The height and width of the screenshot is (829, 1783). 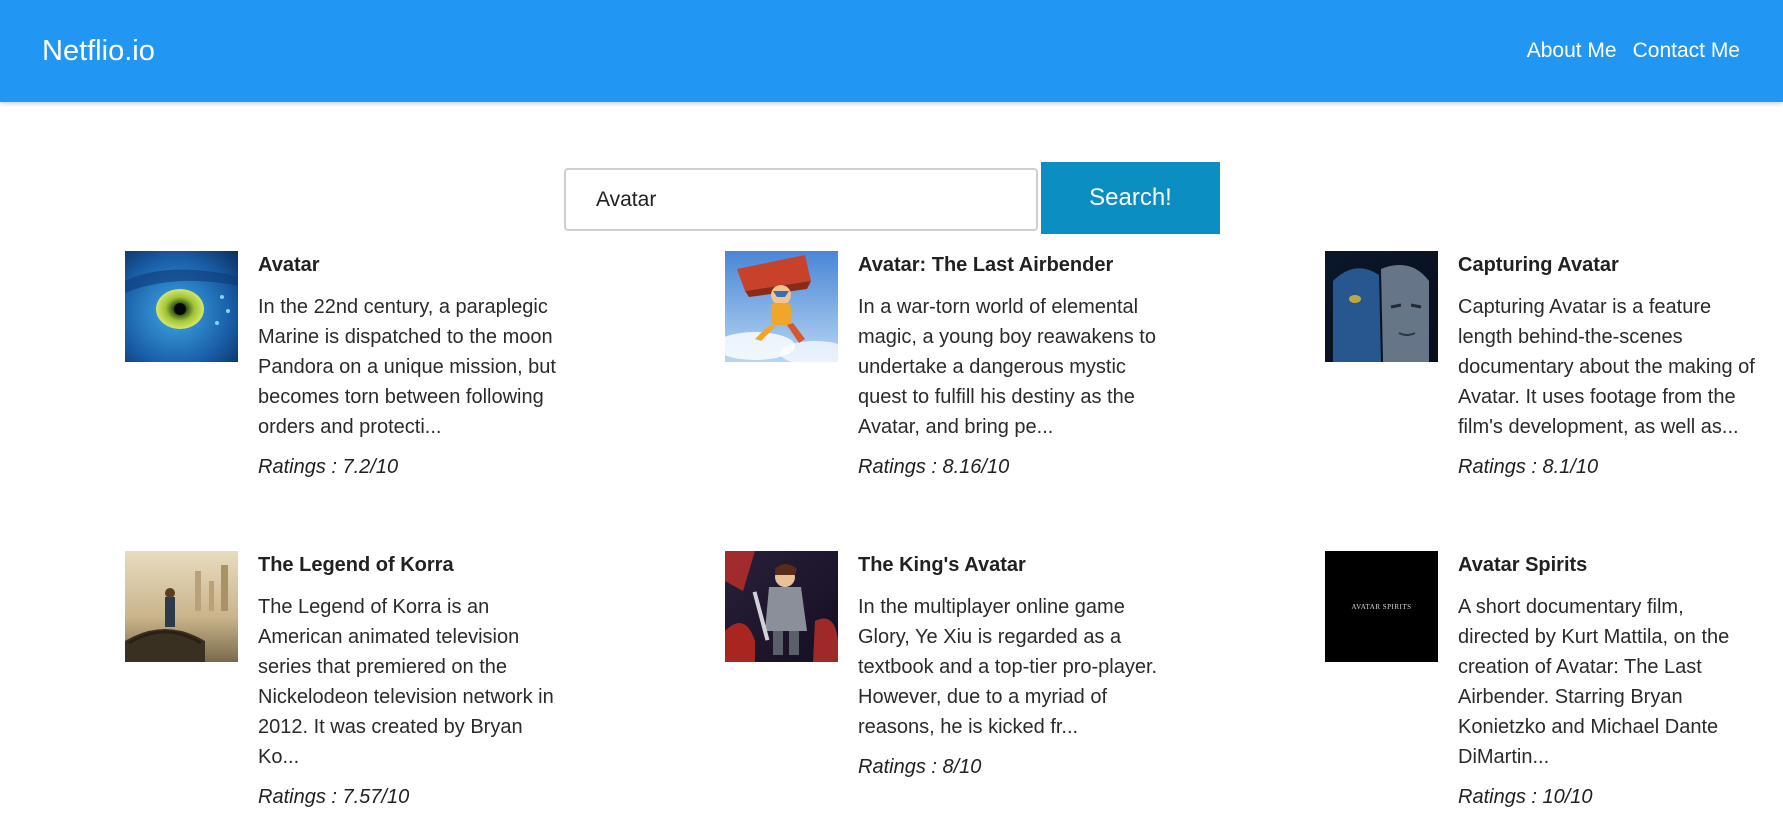 What do you see at coordinates (891, 51) in the screenshot?
I see `navbar: Netflio.io About Me Contact Me` at bounding box center [891, 51].